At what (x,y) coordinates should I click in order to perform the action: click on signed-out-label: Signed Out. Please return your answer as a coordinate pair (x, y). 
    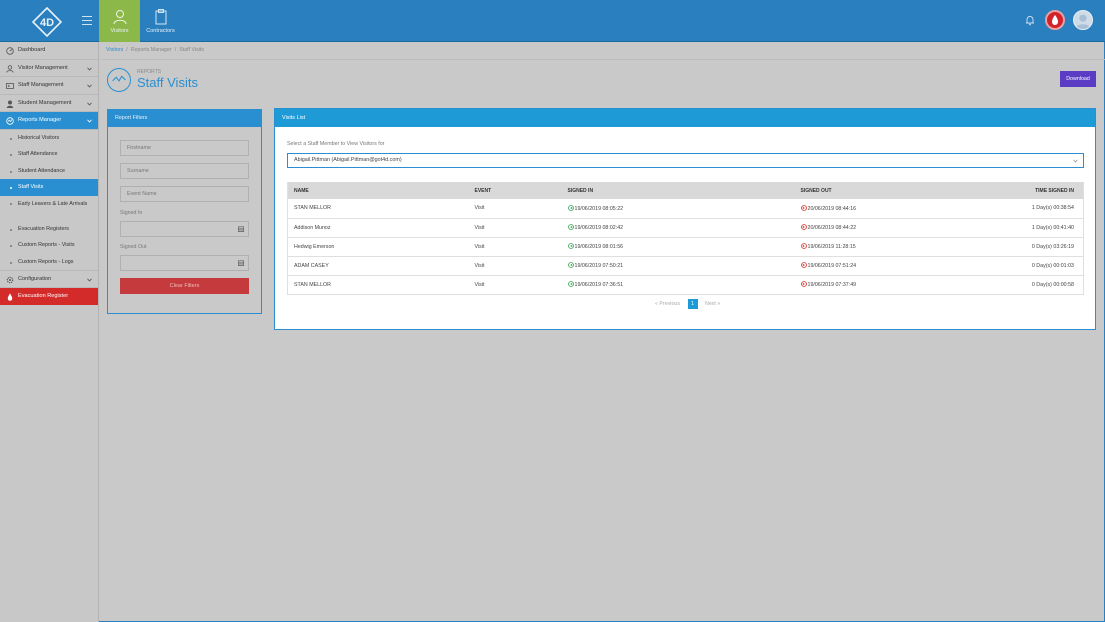
    Looking at the image, I should click on (133, 247).